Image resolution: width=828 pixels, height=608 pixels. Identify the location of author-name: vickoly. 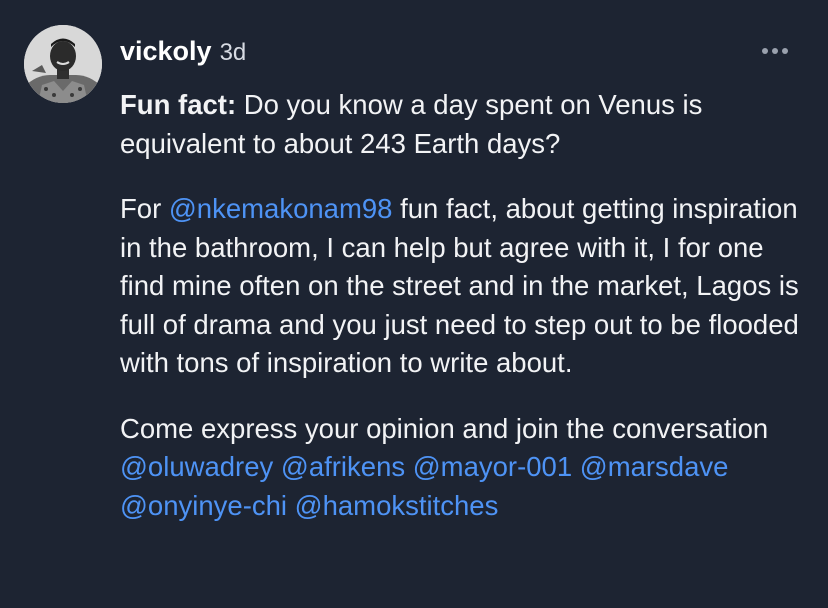
(166, 51).